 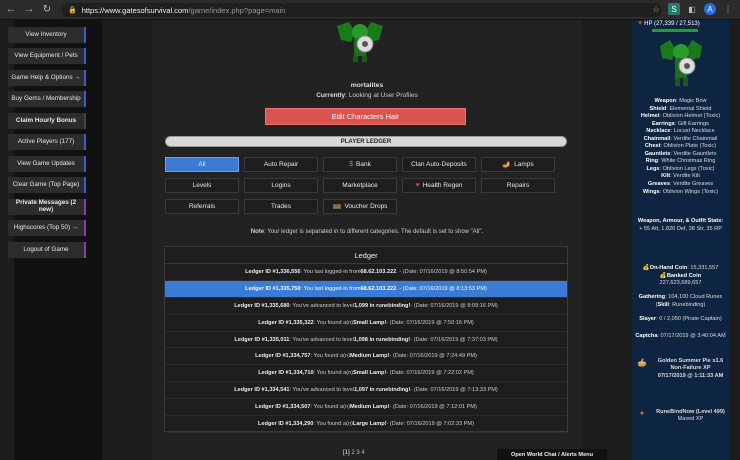 I want to click on character-avatar, so click(x=360, y=42).